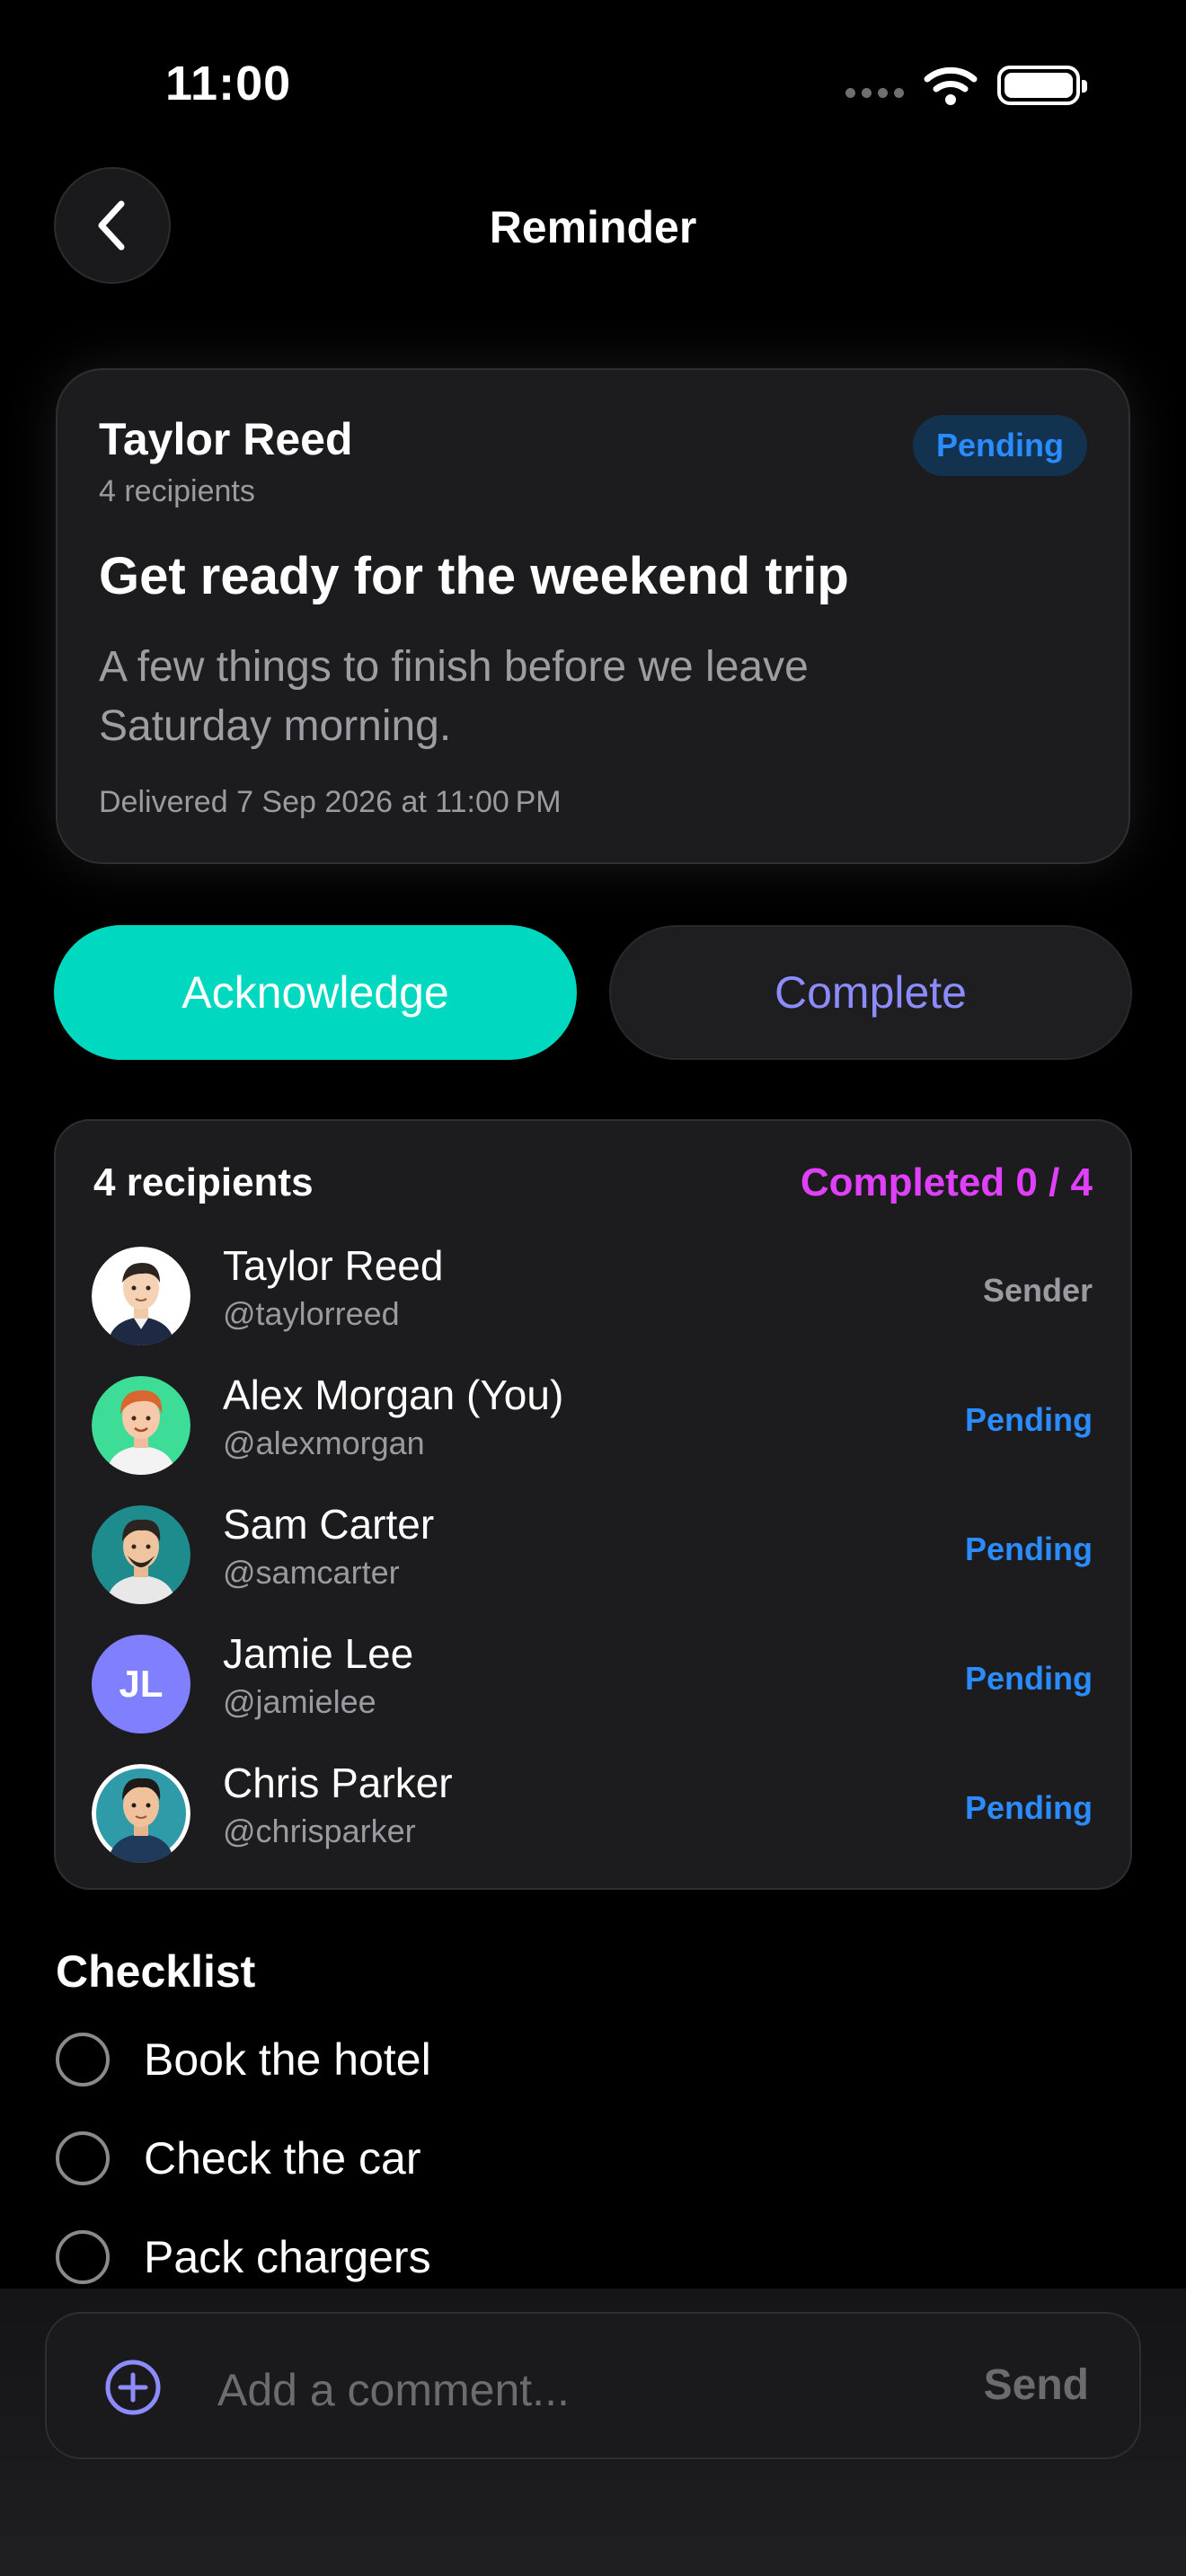 The image size is (1186, 2576). Describe the element at coordinates (311, 1572) in the screenshot. I see `recipient-handle: @samcarter` at that location.